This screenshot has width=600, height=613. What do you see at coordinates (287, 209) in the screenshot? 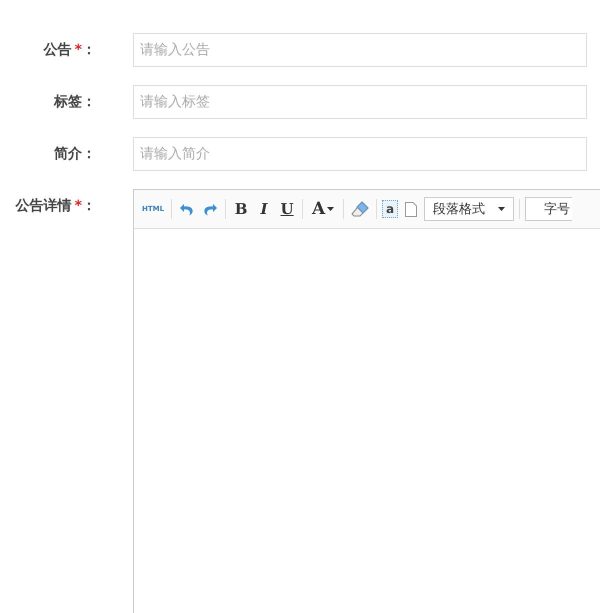
I see `underline-button: U` at bounding box center [287, 209].